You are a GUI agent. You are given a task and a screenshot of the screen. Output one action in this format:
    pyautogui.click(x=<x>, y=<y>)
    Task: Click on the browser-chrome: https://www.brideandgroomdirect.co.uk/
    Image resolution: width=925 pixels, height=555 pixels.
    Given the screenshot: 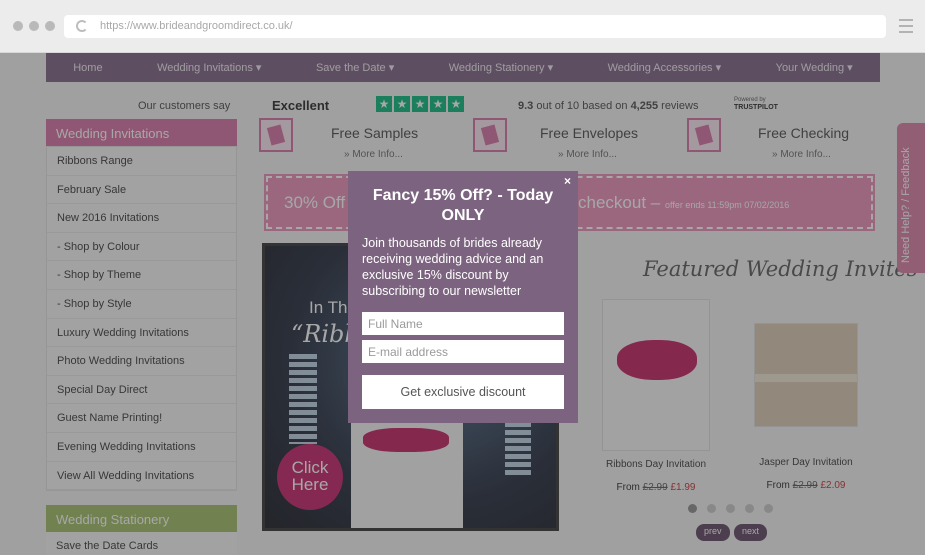 What is the action you would take?
    pyautogui.click(x=462, y=26)
    